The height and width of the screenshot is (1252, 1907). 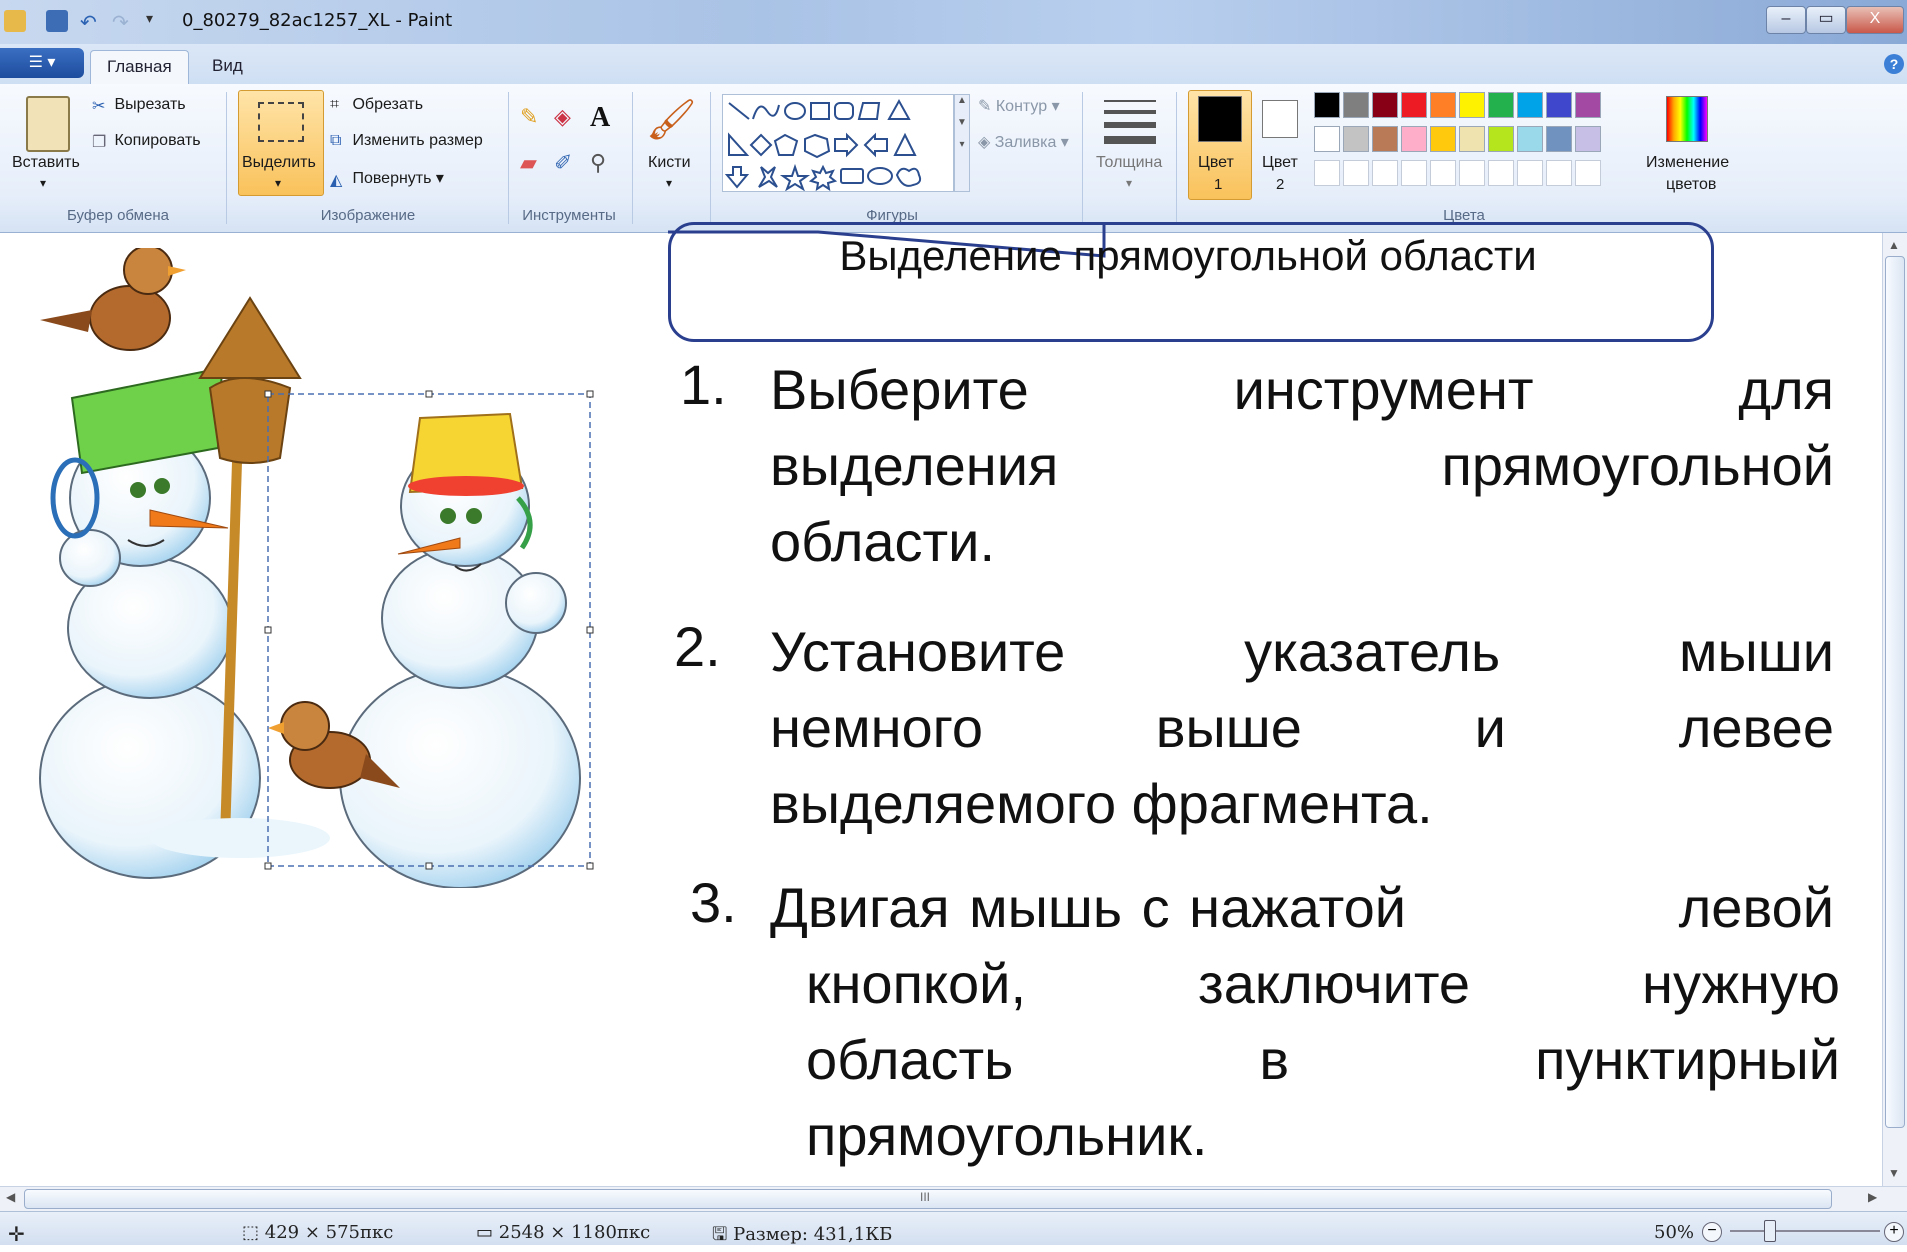 What do you see at coordinates (16, 1234) in the screenshot?
I see `cursor-position-icon: ✛` at bounding box center [16, 1234].